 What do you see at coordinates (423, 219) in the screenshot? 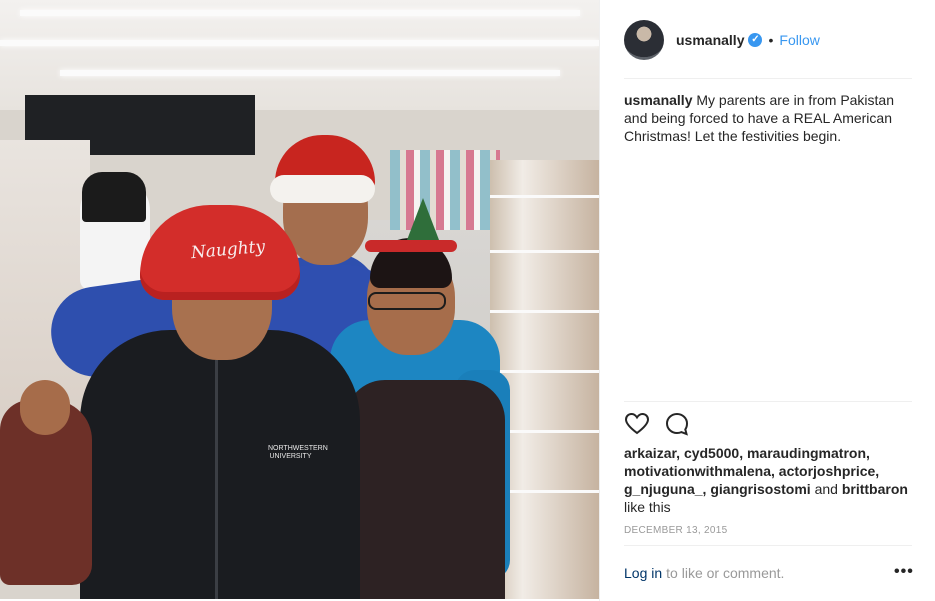
I see `tree-headband-icon` at bounding box center [423, 219].